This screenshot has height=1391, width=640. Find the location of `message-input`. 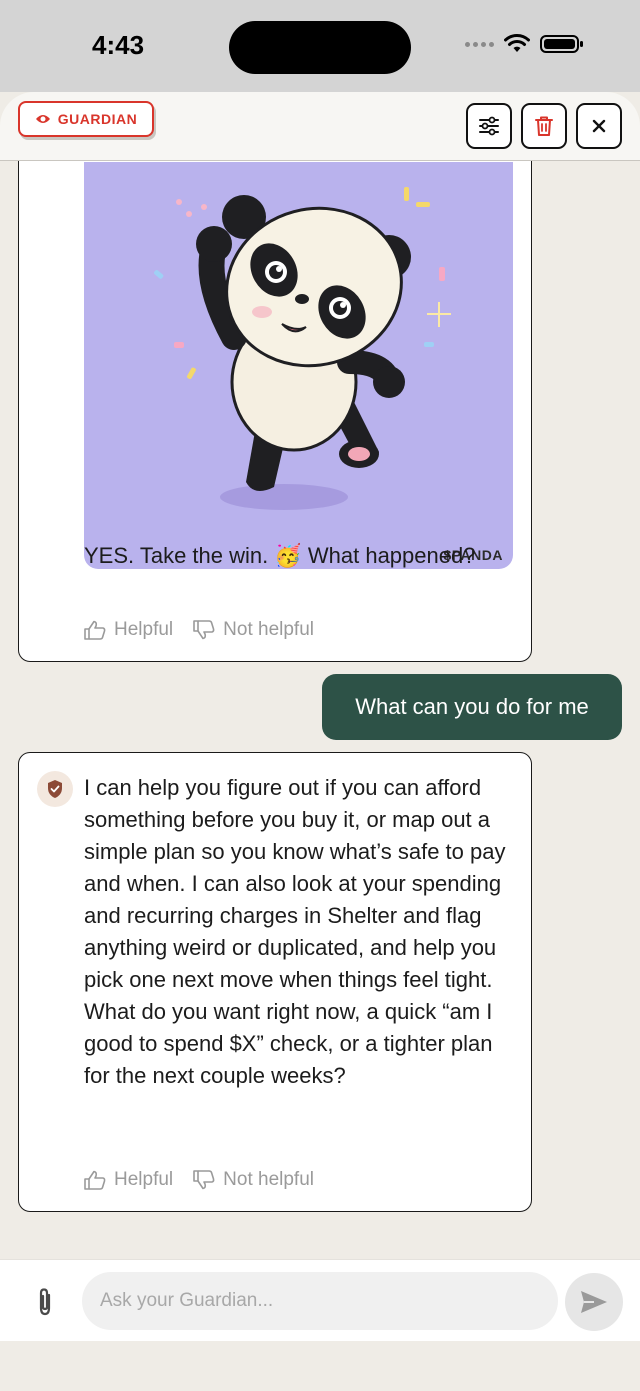

message-input is located at coordinates (320, 1301).